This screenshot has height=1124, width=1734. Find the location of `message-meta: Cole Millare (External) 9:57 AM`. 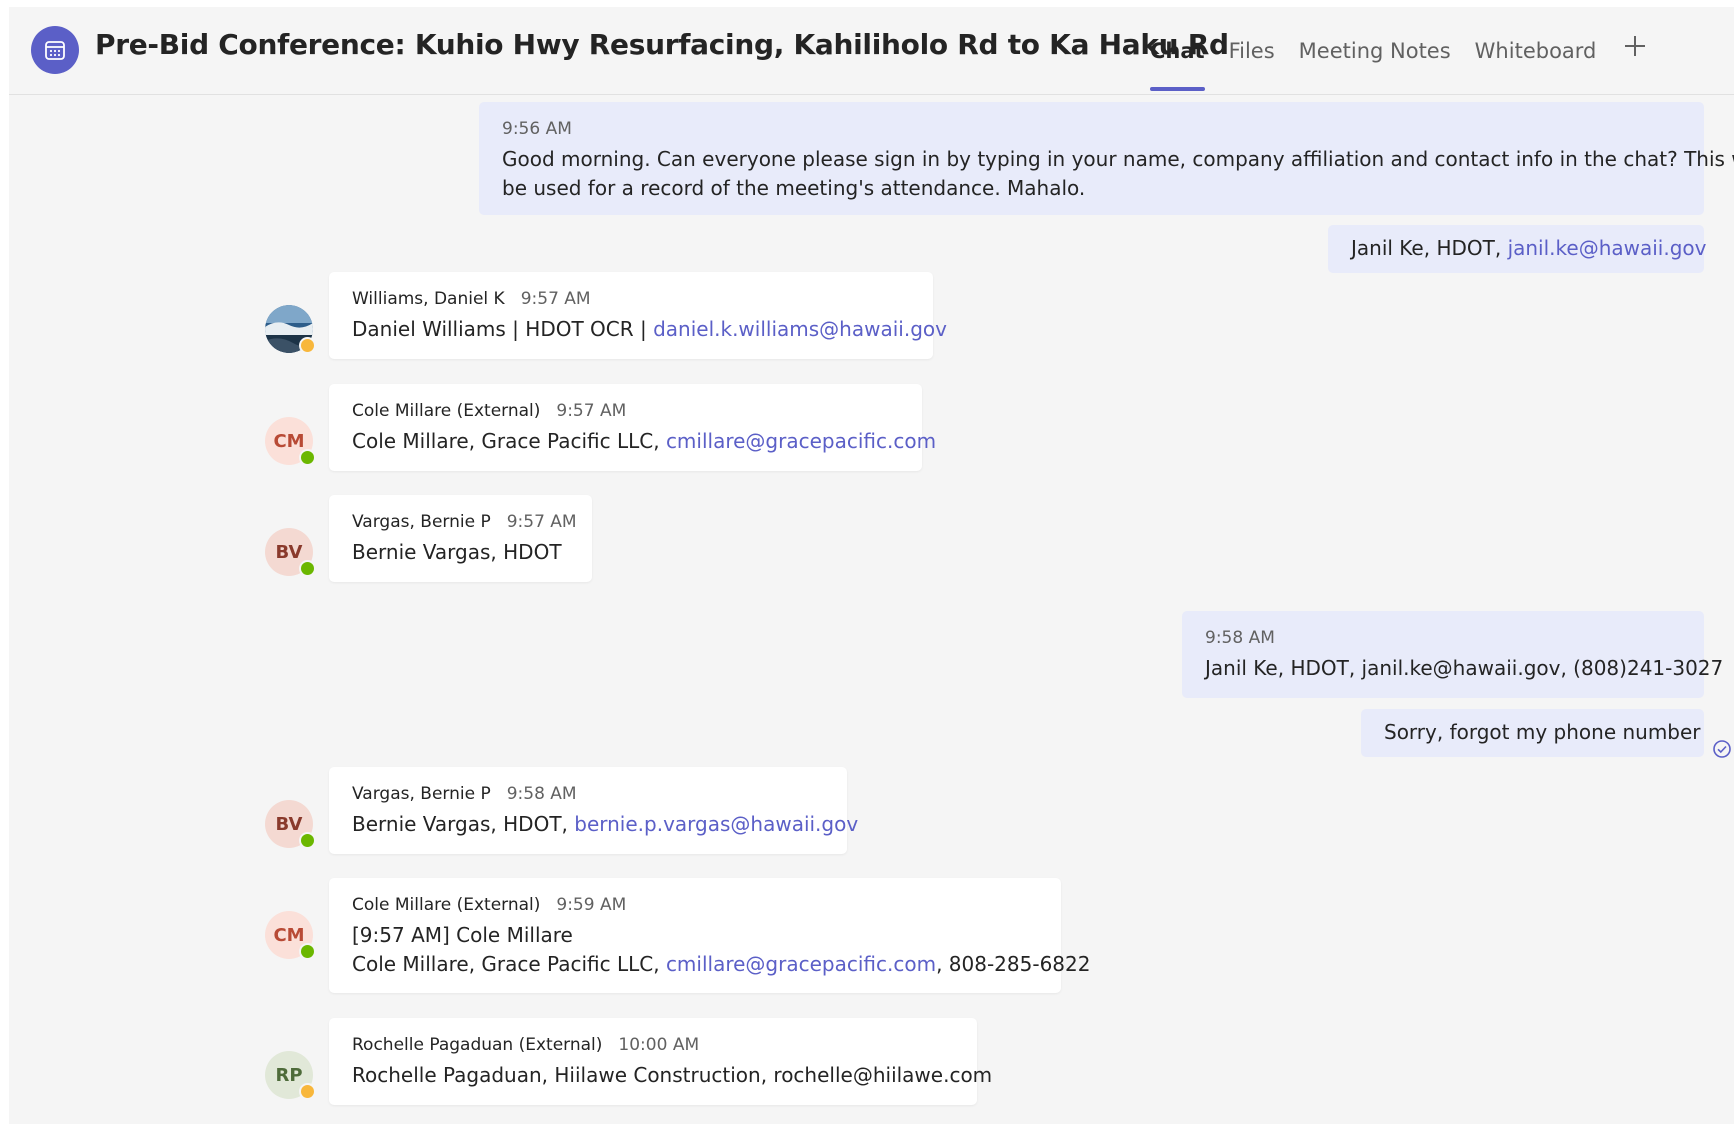

message-meta: Cole Millare (External) 9:57 AM is located at coordinates (625, 411).